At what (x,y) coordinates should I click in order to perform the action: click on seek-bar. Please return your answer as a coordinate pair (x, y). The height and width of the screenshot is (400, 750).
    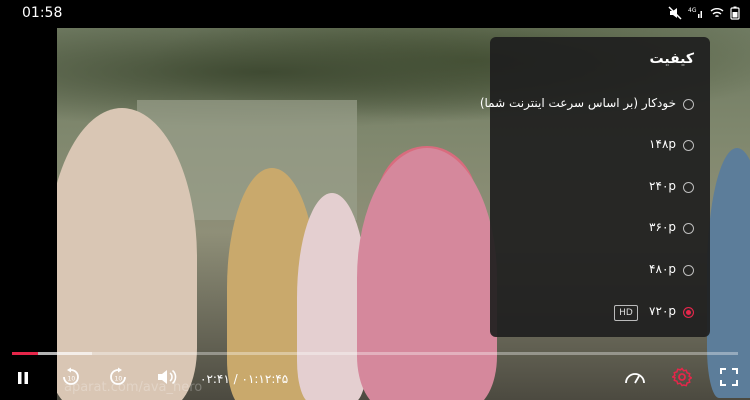
    Looking at the image, I should click on (375, 353).